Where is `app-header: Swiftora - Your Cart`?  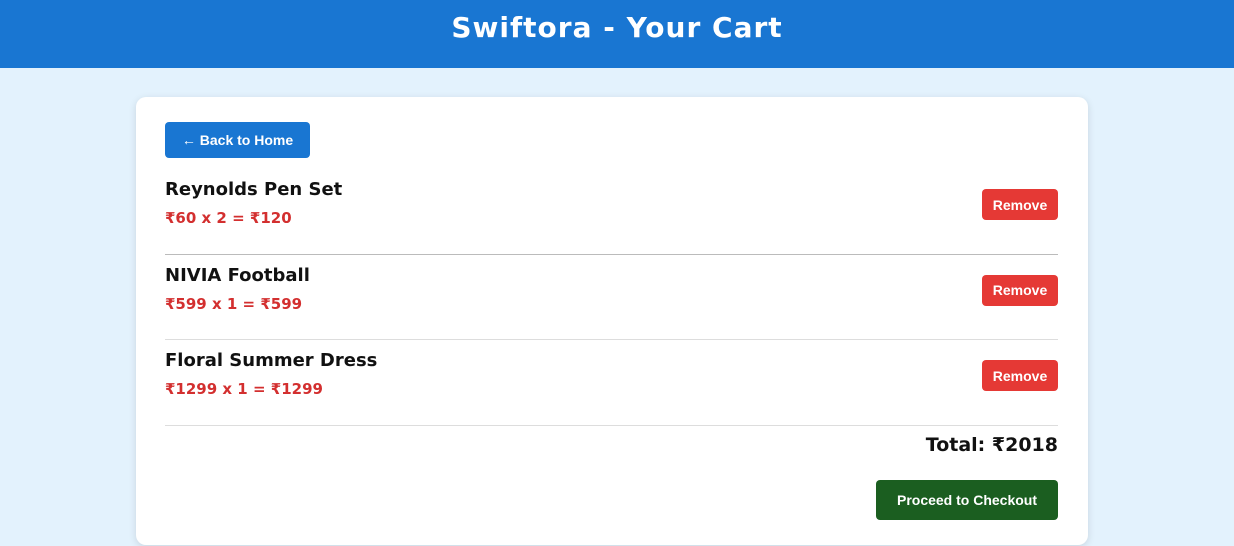
app-header: Swiftora - Your Cart is located at coordinates (617, 34).